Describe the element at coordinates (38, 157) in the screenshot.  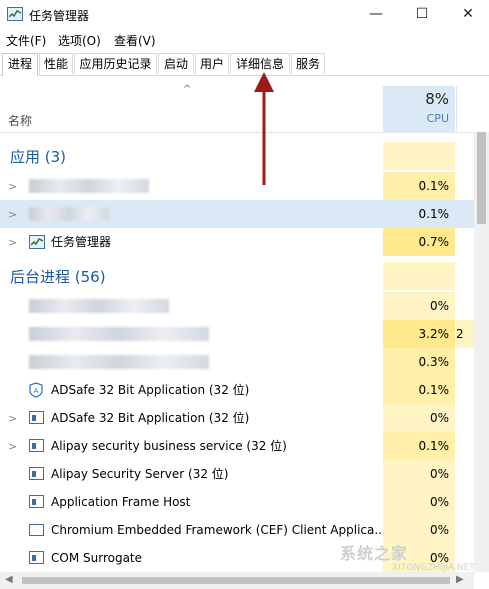
I see `group-title: 应用 (3)` at that location.